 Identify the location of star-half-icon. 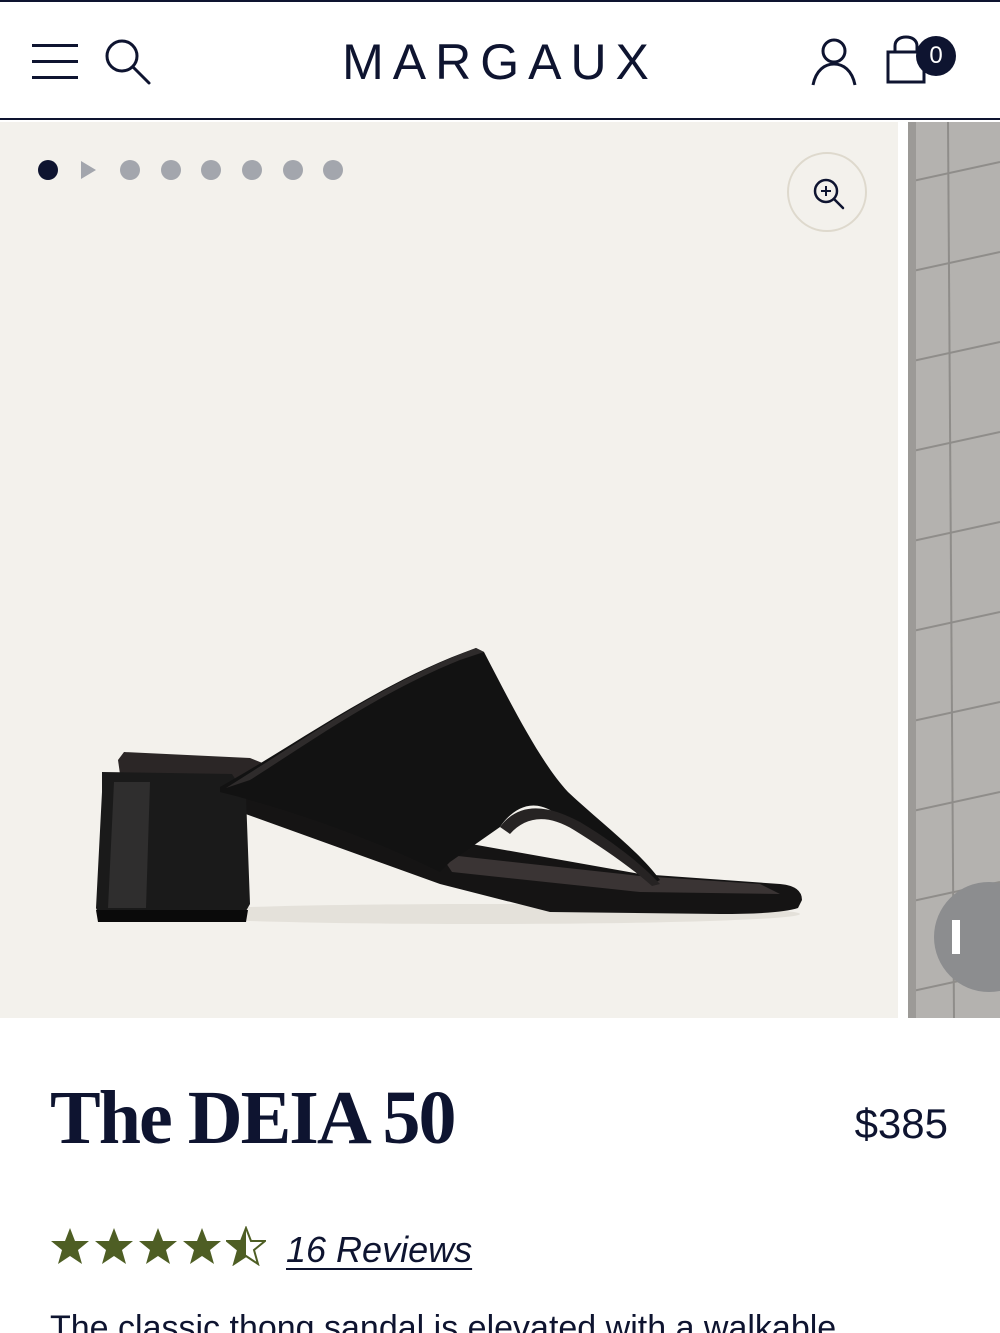
(246, 1246).